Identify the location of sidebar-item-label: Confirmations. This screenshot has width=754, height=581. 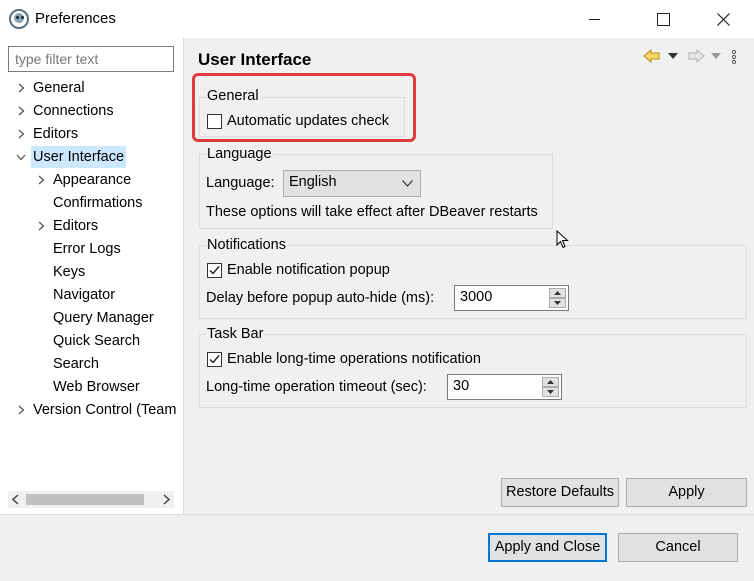
(98, 203).